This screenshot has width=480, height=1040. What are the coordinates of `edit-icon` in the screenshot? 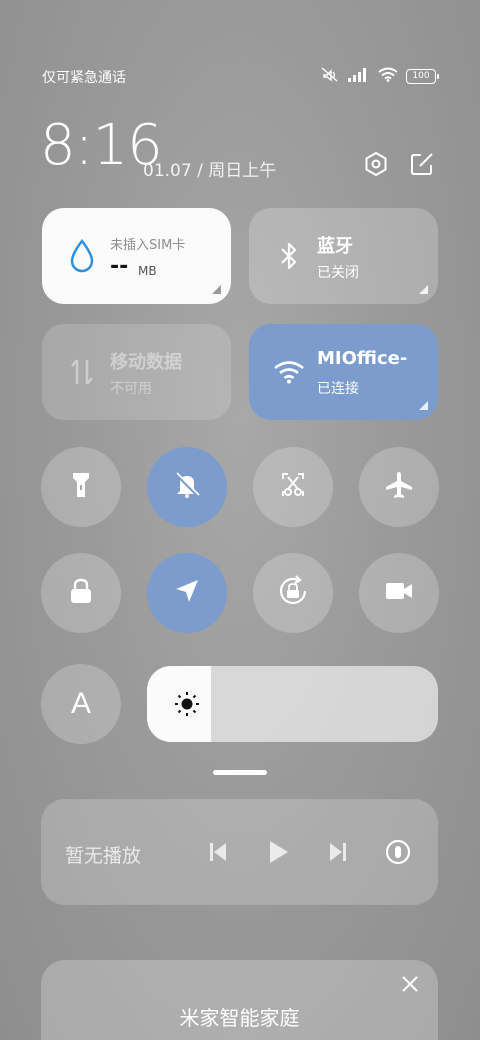 It's located at (422, 164).